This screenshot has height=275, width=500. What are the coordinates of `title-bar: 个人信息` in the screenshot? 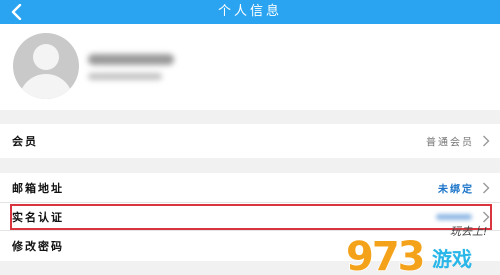 It's located at (250, 12).